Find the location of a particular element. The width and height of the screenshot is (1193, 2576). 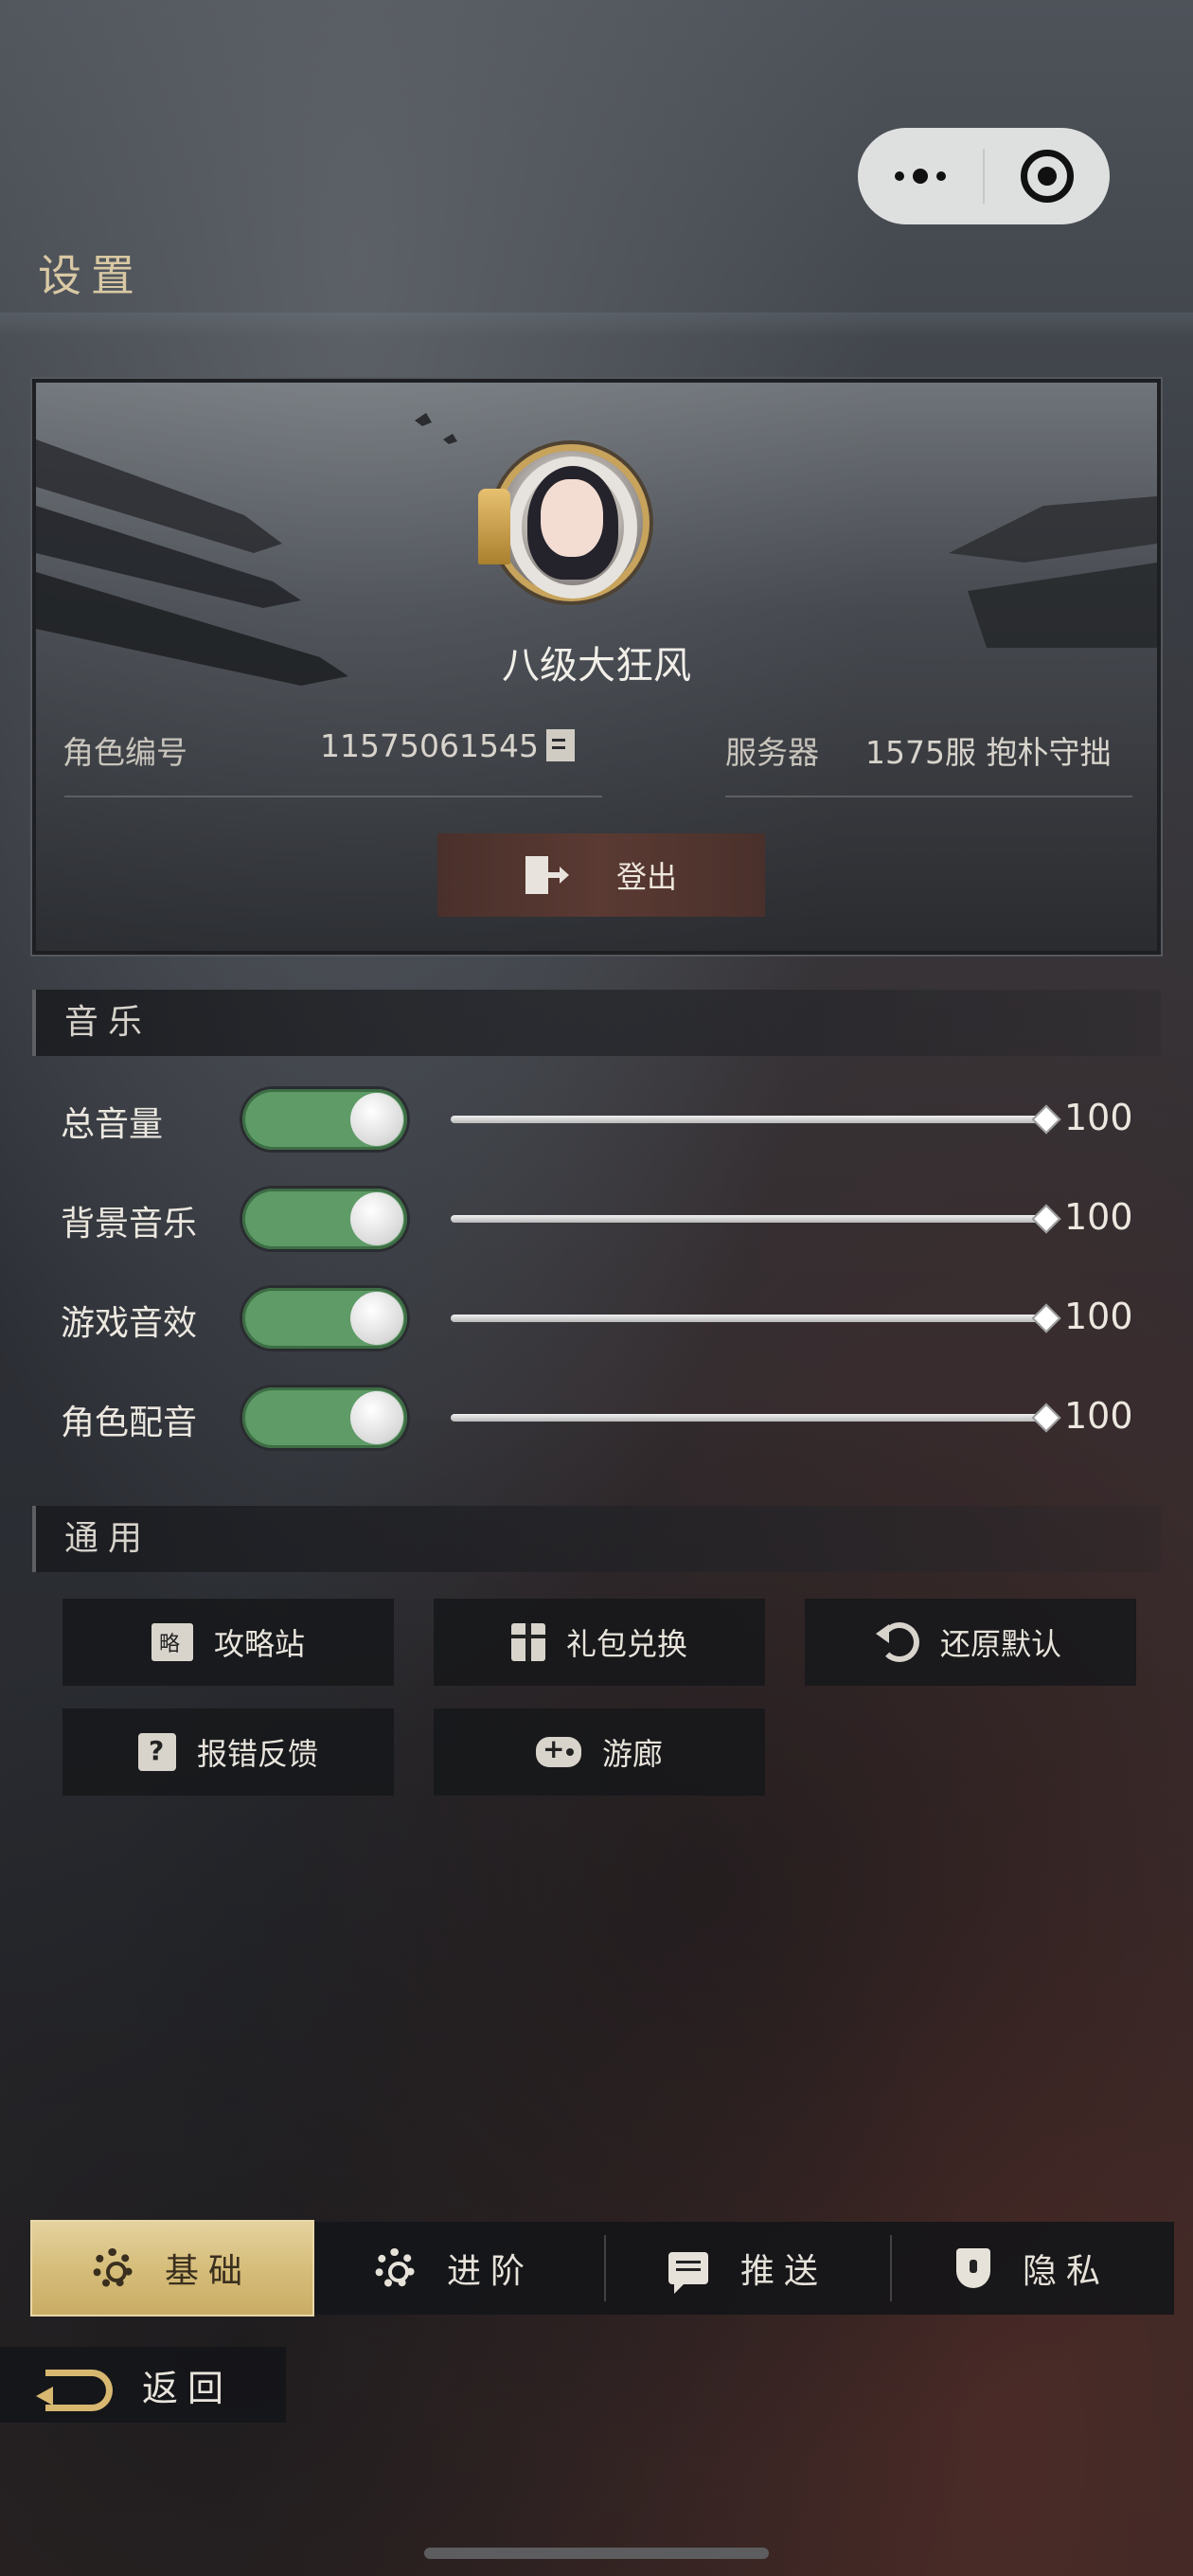

tab-push: 推送 is located at coordinates (748, 2268).